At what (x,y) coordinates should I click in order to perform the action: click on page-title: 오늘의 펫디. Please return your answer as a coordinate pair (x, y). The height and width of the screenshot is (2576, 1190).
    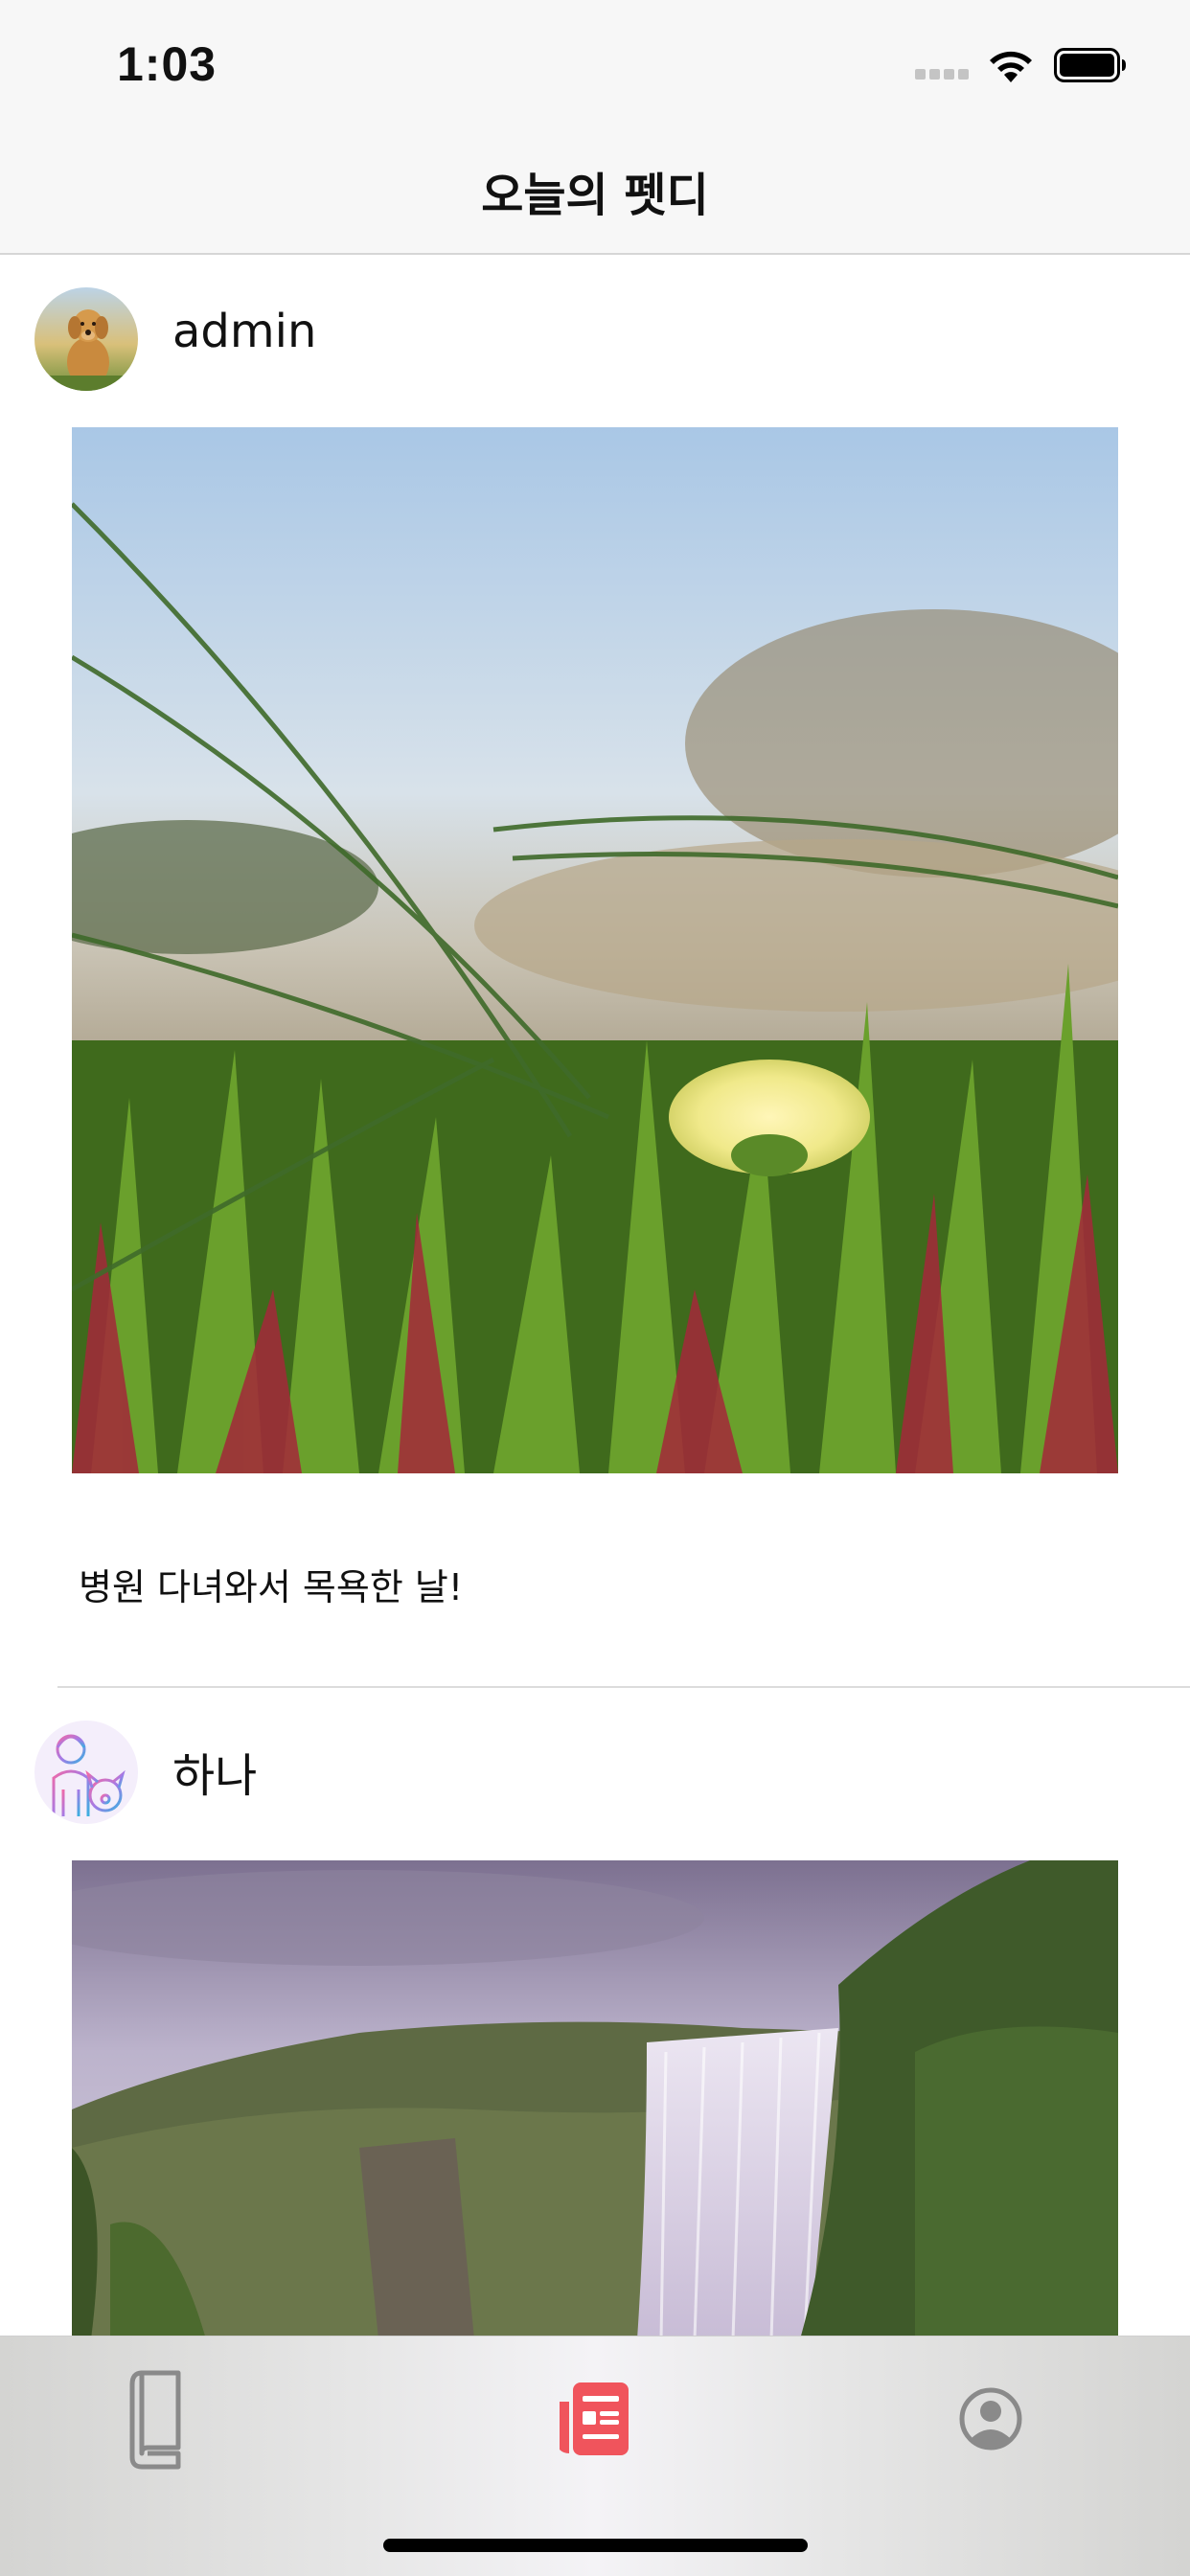
    Looking at the image, I should click on (595, 195).